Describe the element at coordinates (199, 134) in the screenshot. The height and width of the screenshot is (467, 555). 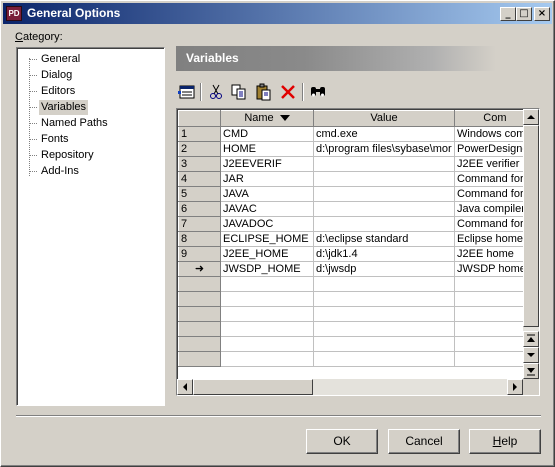
I see `row-number: 1` at that location.